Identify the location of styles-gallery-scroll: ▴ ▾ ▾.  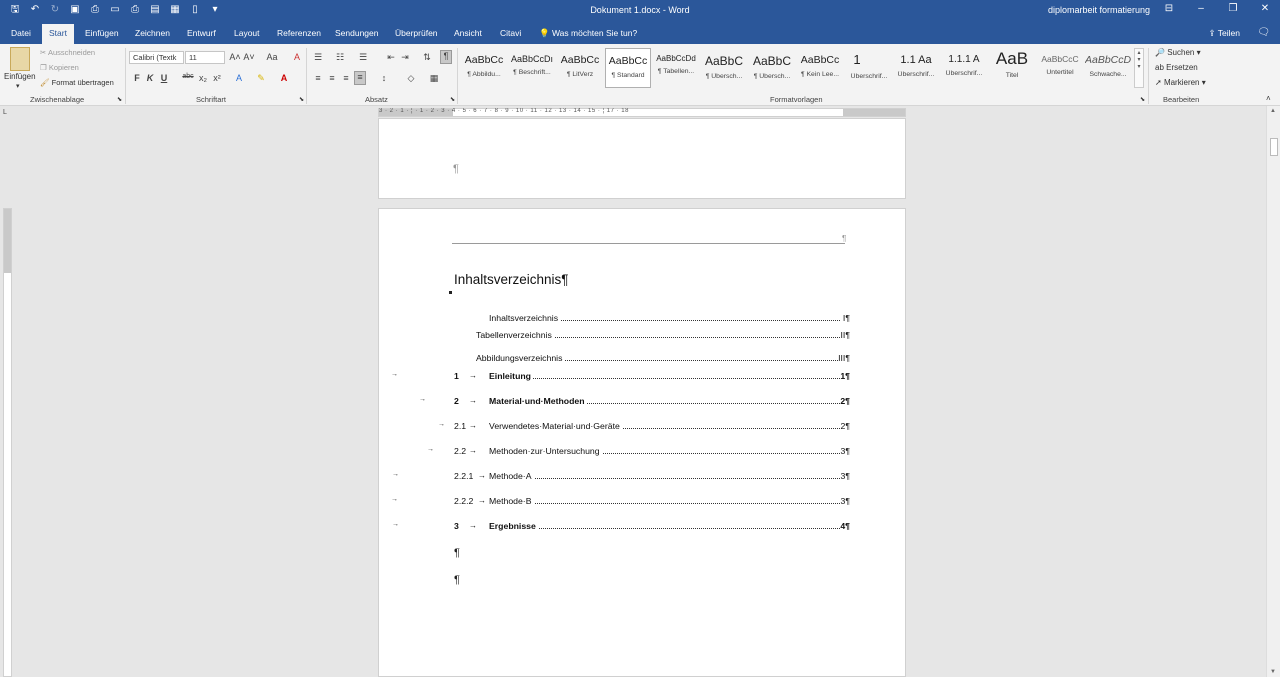
(1139, 68).